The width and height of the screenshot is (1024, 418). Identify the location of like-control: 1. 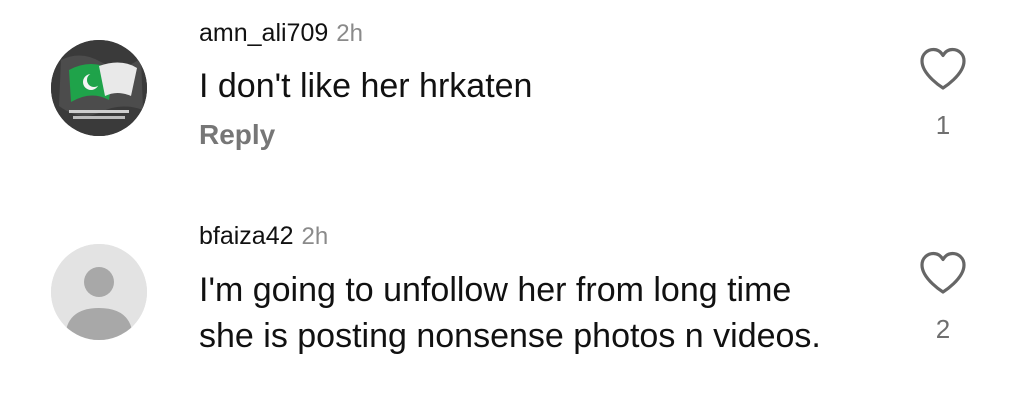
(943, 92).